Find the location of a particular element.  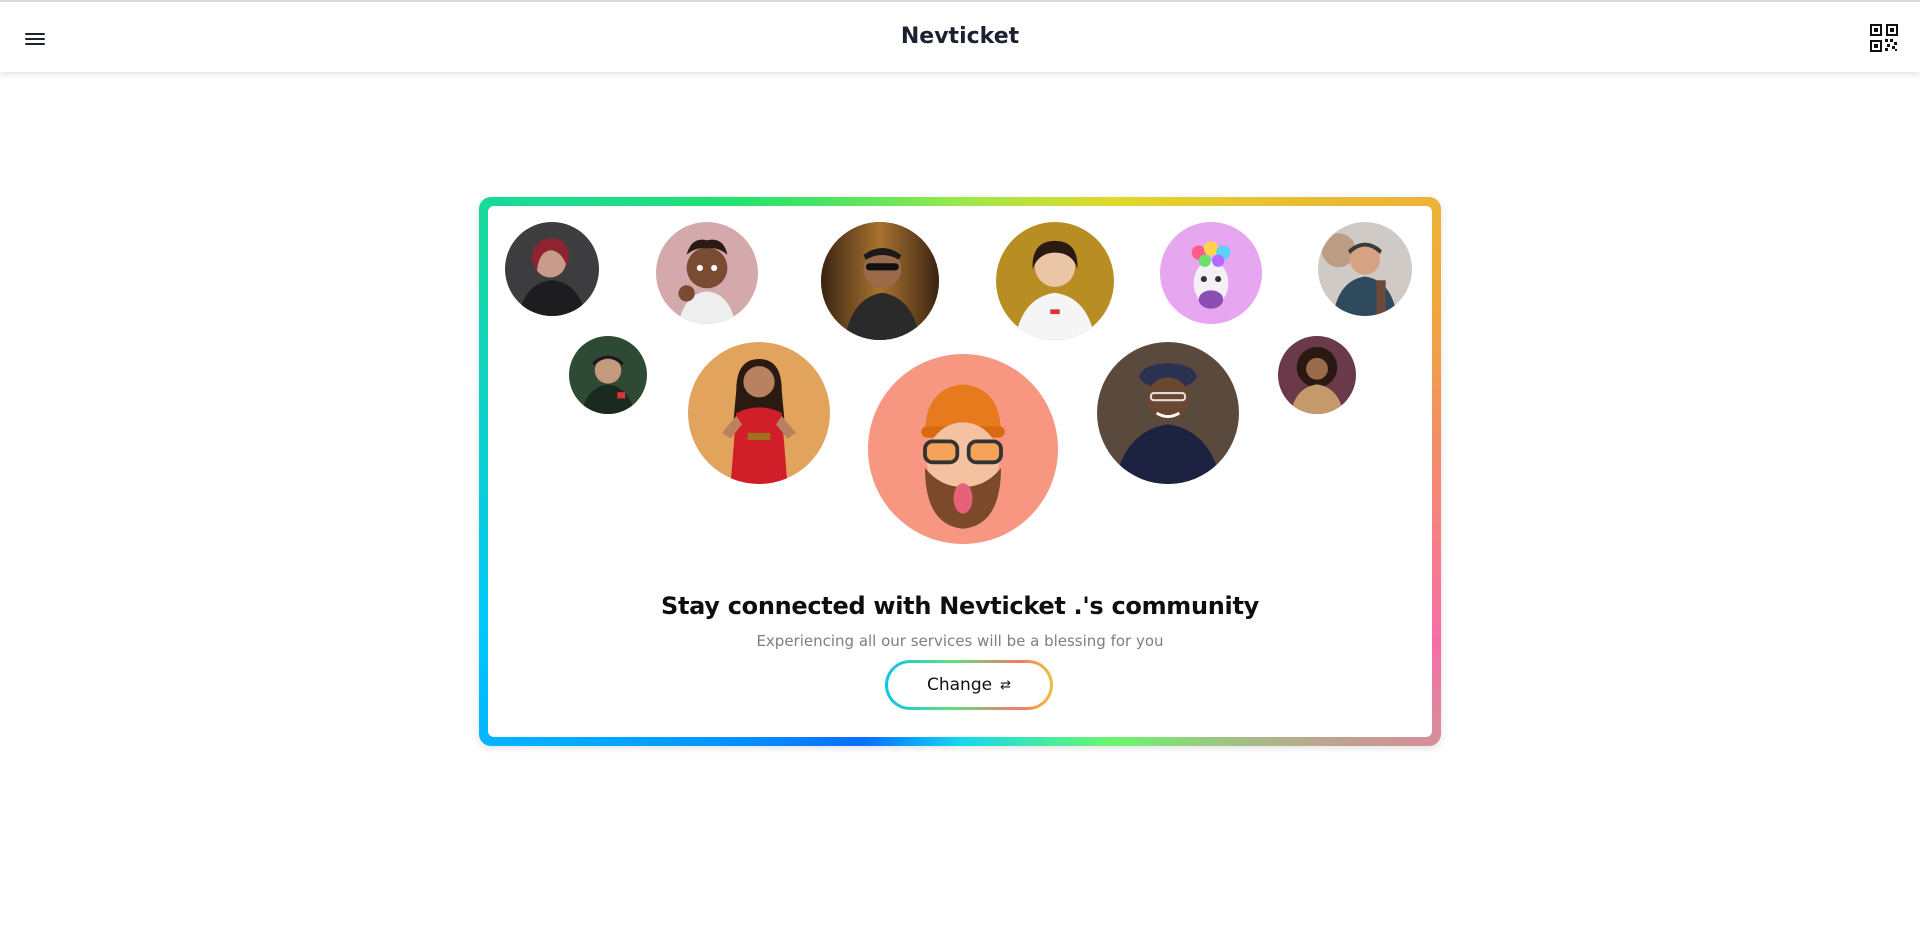

change-button-inner: Change ⇄ is located at coordinates (969, 685).